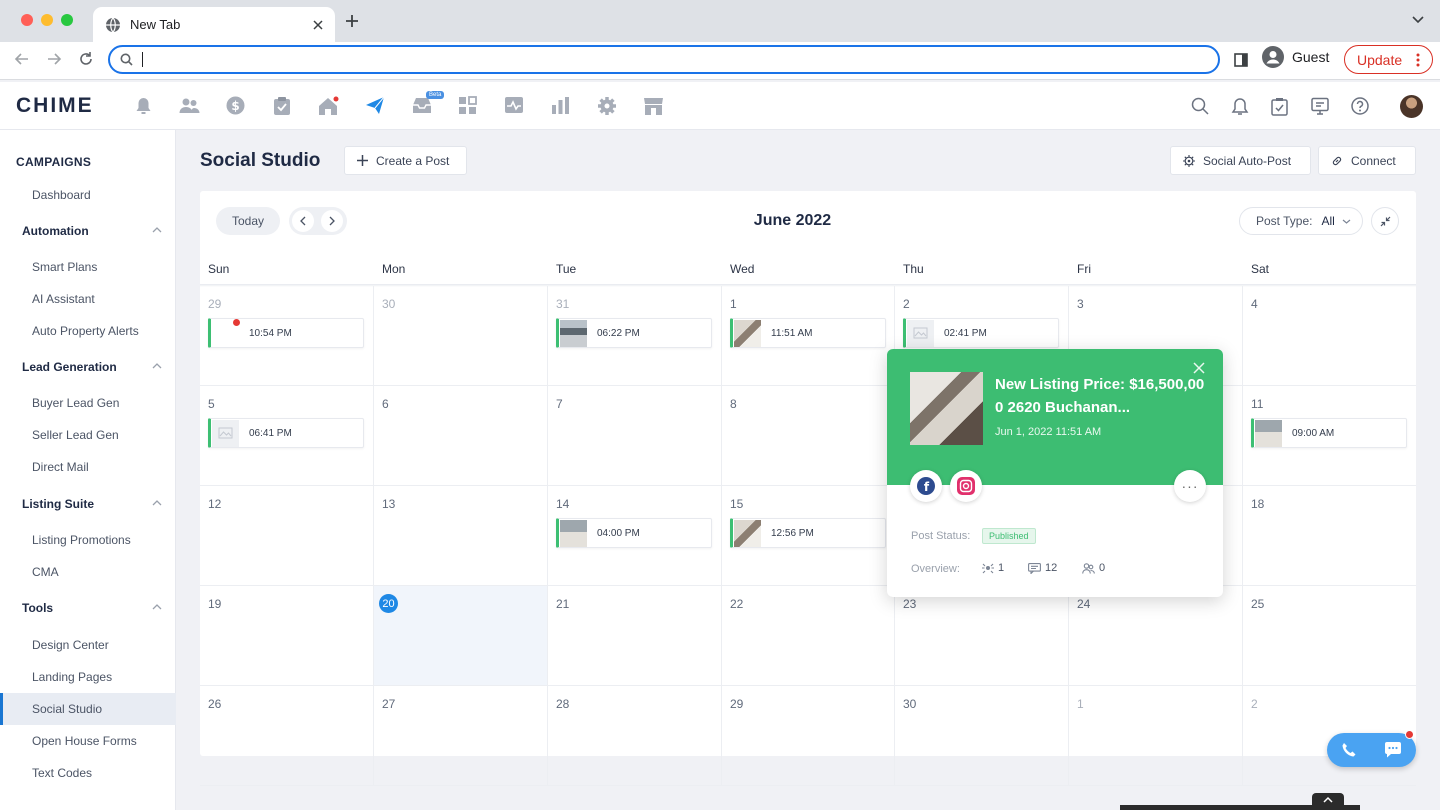  Describe the element at coordinates (1199, 368) in the screenshot. I see `close-icon` at that location.